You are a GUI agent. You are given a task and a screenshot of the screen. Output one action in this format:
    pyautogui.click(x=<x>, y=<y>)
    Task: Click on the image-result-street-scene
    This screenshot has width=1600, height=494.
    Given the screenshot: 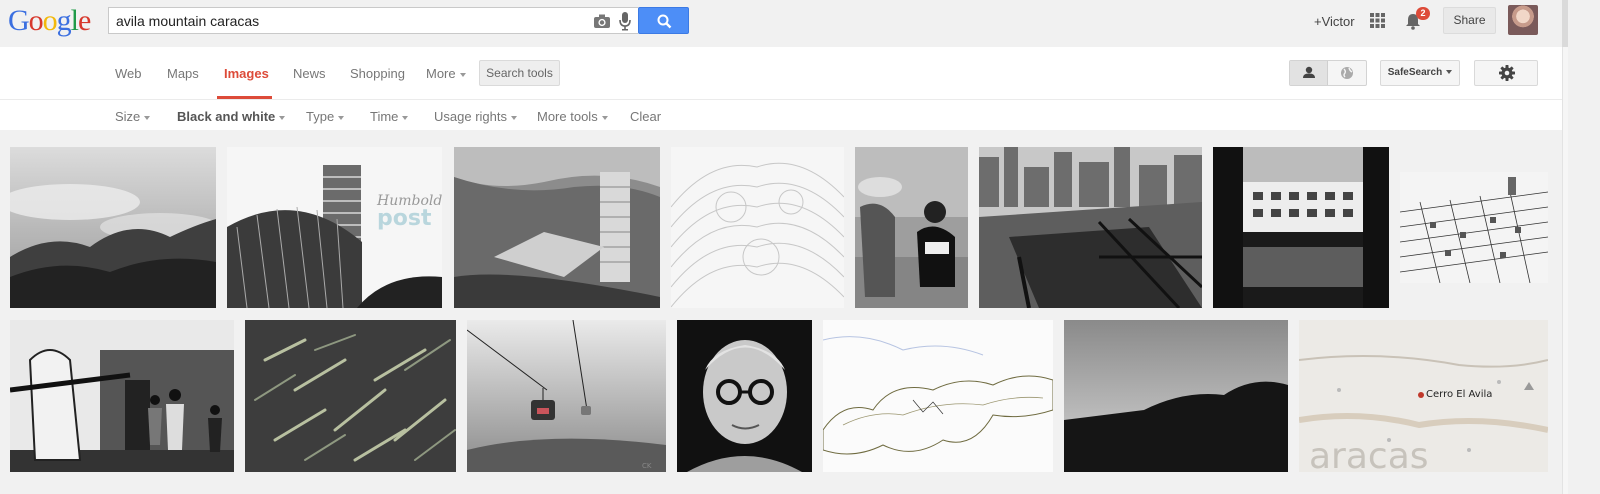 What is the action you would take?
    pyautogui.click(x=122, y=396)
    